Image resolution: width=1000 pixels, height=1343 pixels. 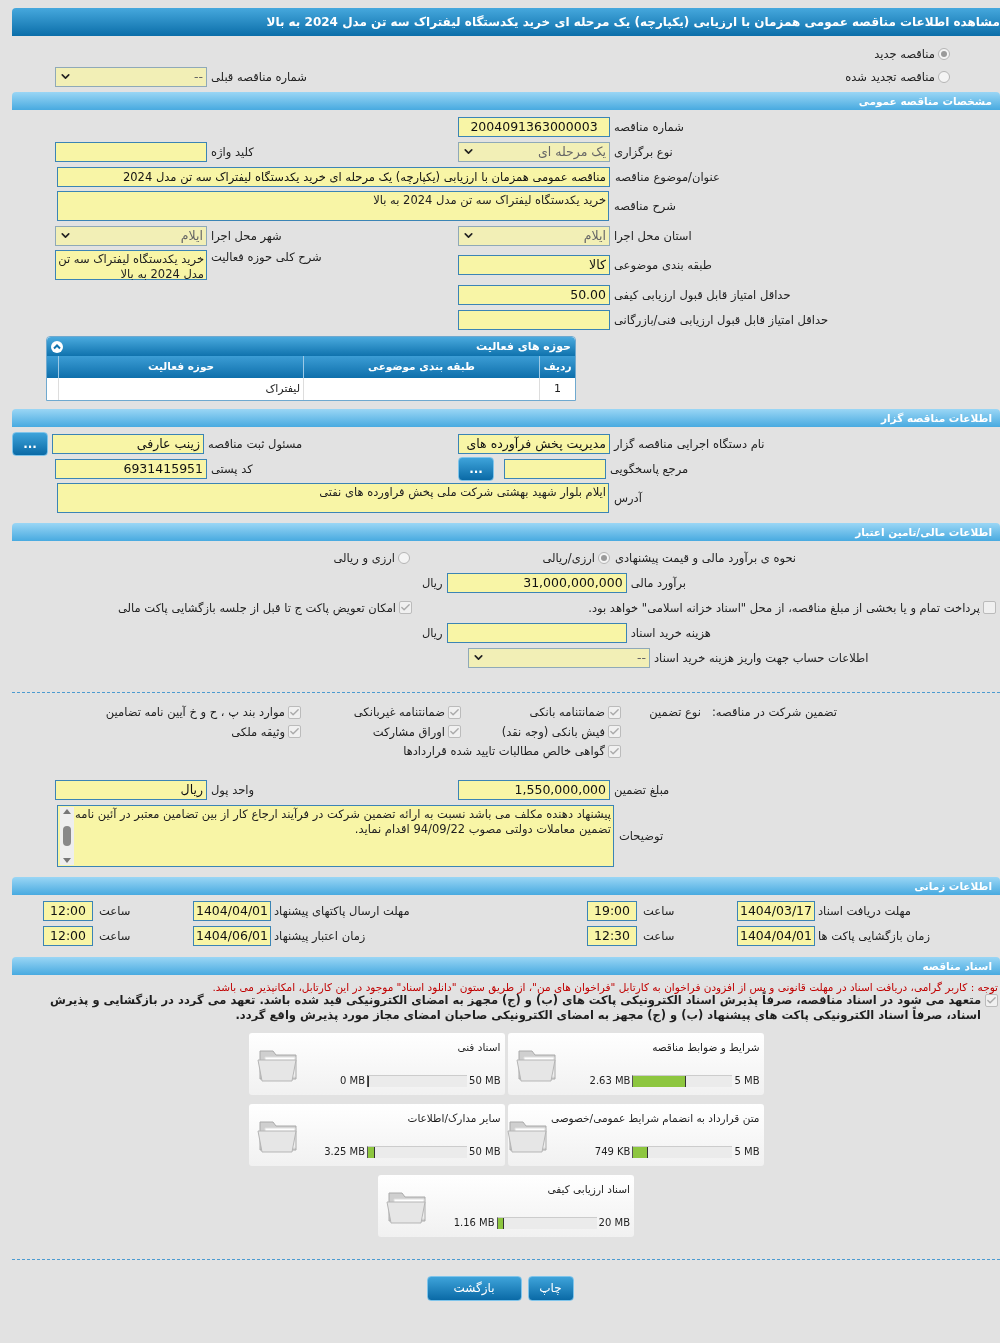 What do you see at coordinates (588, 1188) in the screenshot?
I see `document-title: اسناد ارزیابی کیفی` at bounding box center [588, 1188].